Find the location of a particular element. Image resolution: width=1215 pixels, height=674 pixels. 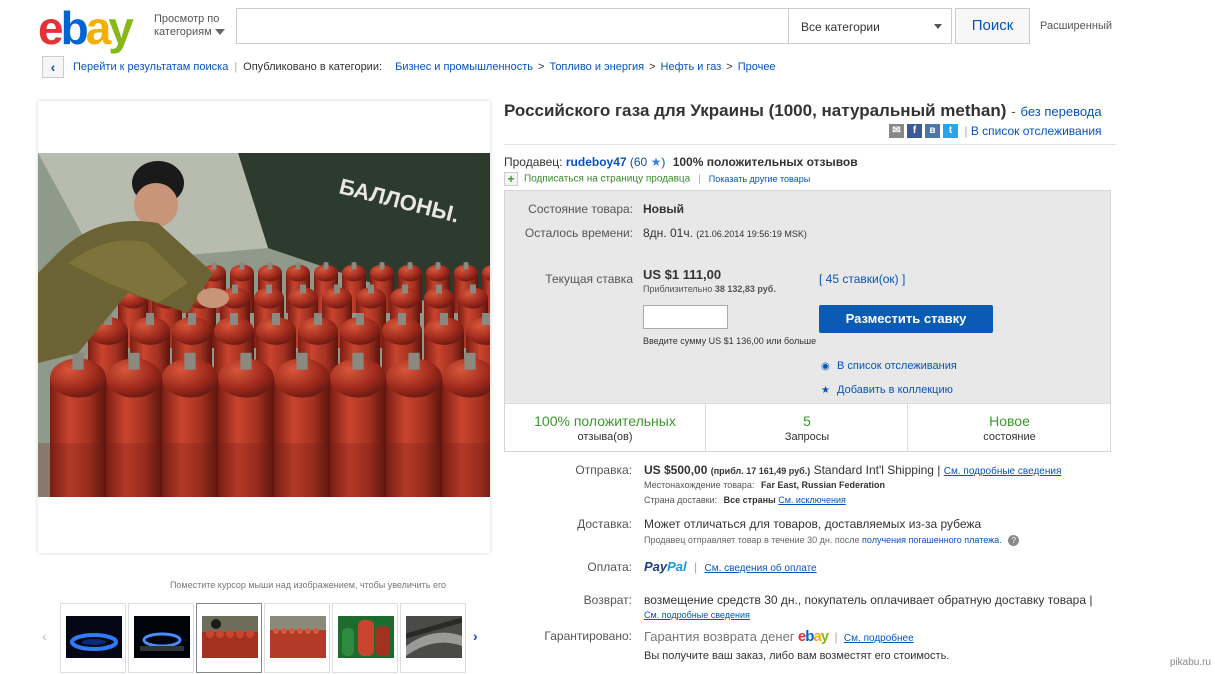

search-button: Поиск is located at coordinates (992, 26).